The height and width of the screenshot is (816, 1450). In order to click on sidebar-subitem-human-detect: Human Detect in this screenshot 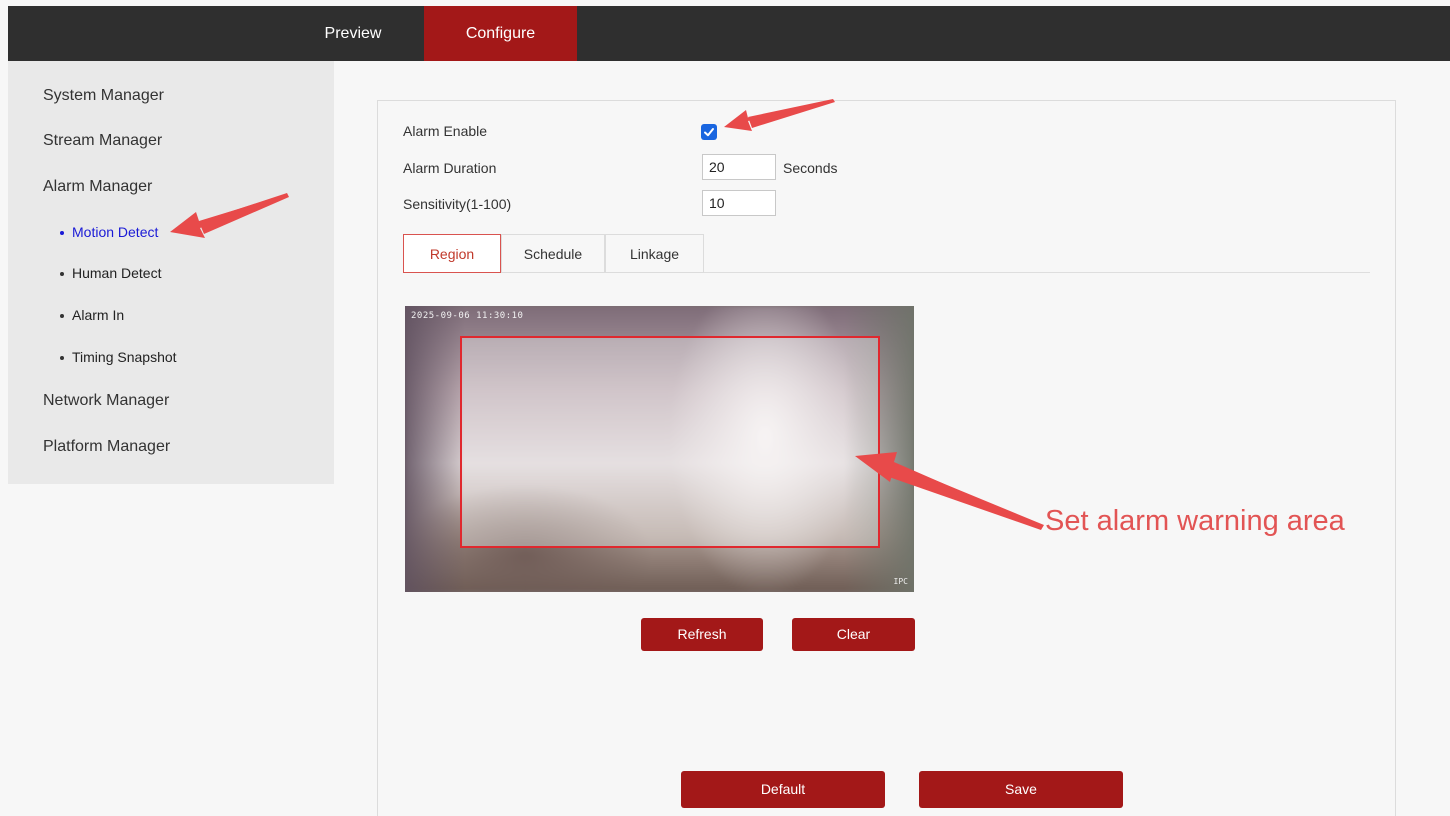, I will do `click(110, 273)`.